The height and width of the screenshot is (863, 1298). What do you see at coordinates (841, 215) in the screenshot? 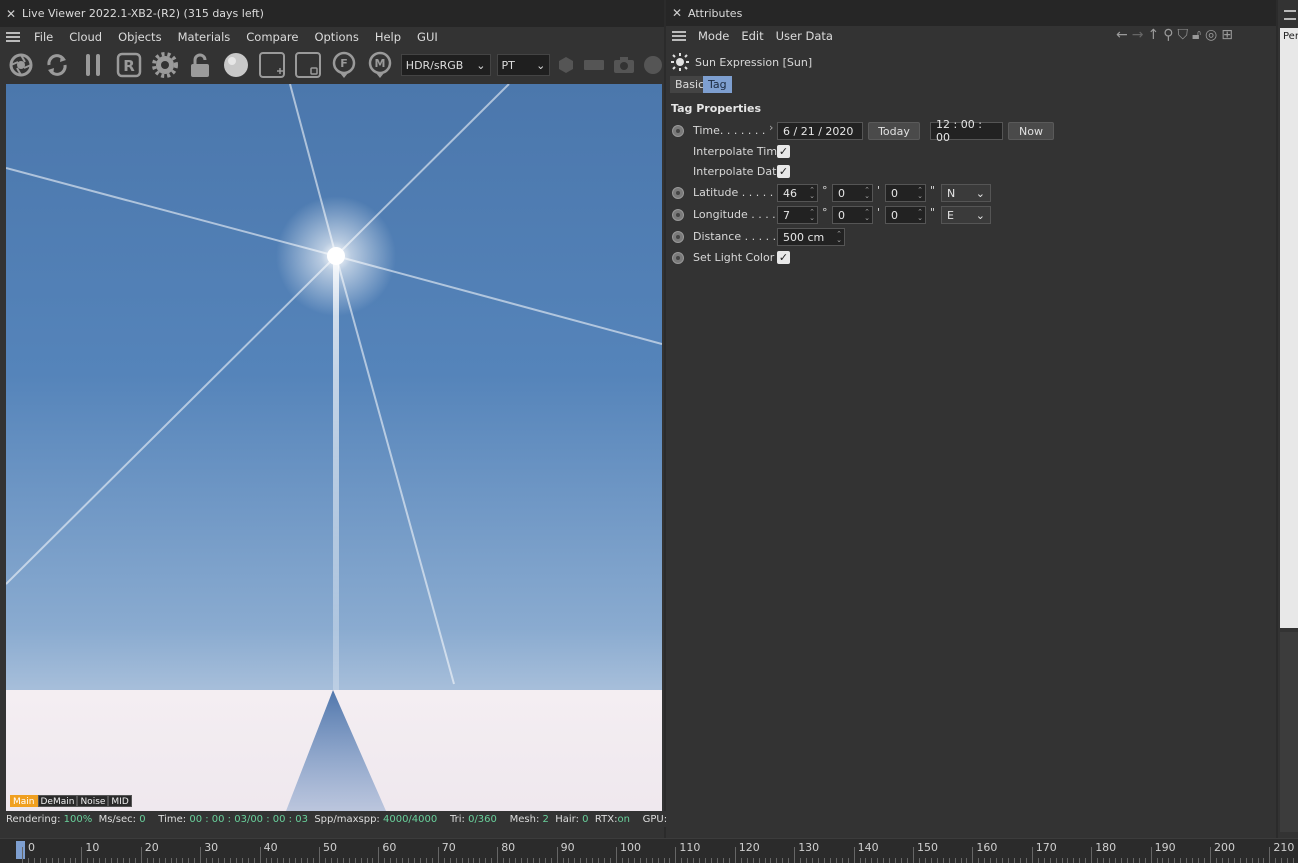
I see `longitude-minutes-value: 0` at bounding box center [841, 215].